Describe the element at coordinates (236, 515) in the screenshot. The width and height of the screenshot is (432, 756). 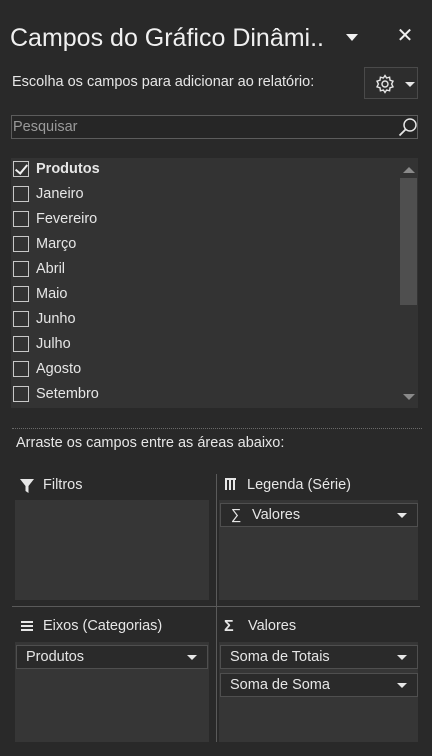
I see `sigma-icon: ∑` at that location.